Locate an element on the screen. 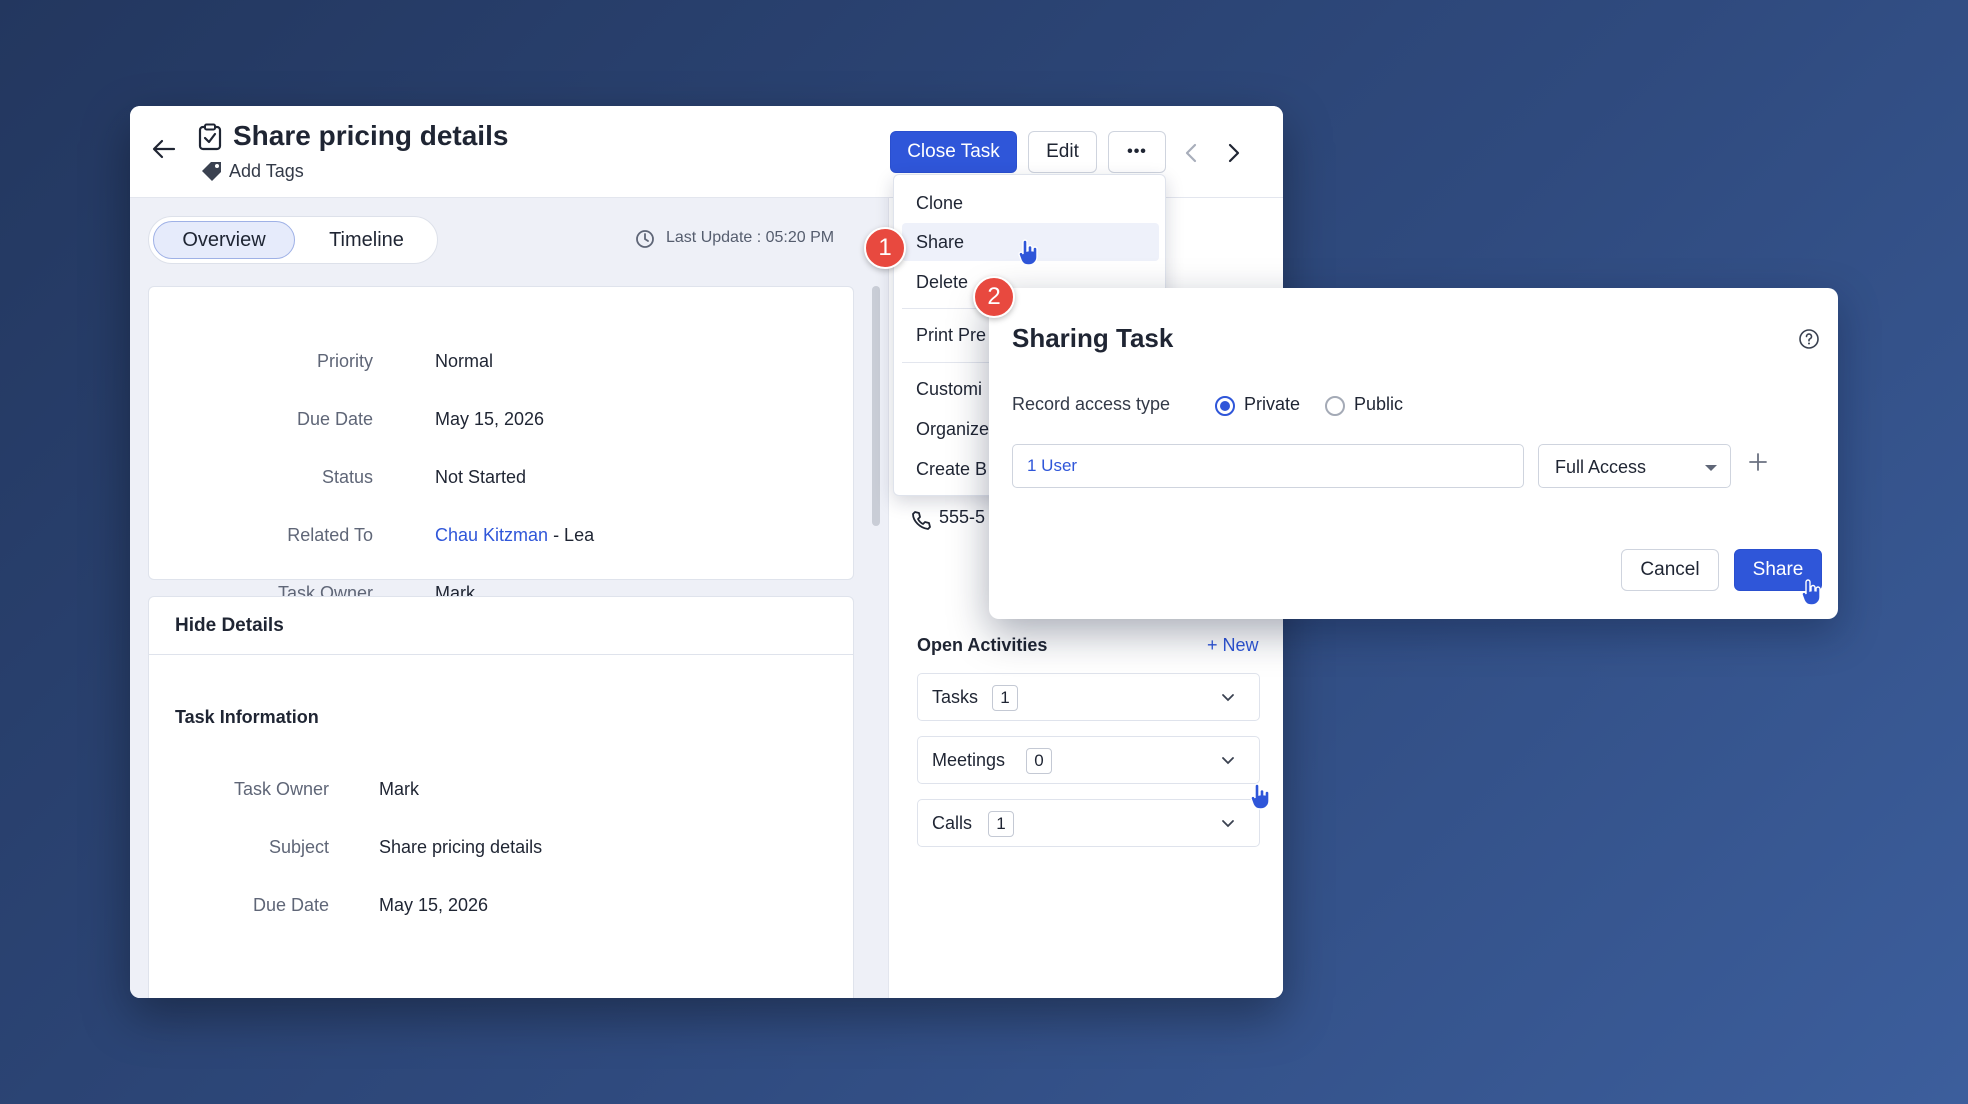 Image resolution: width=1968 pixels, height=1104 pixels. section-title: Task Information is located at coordinates (247, 717).